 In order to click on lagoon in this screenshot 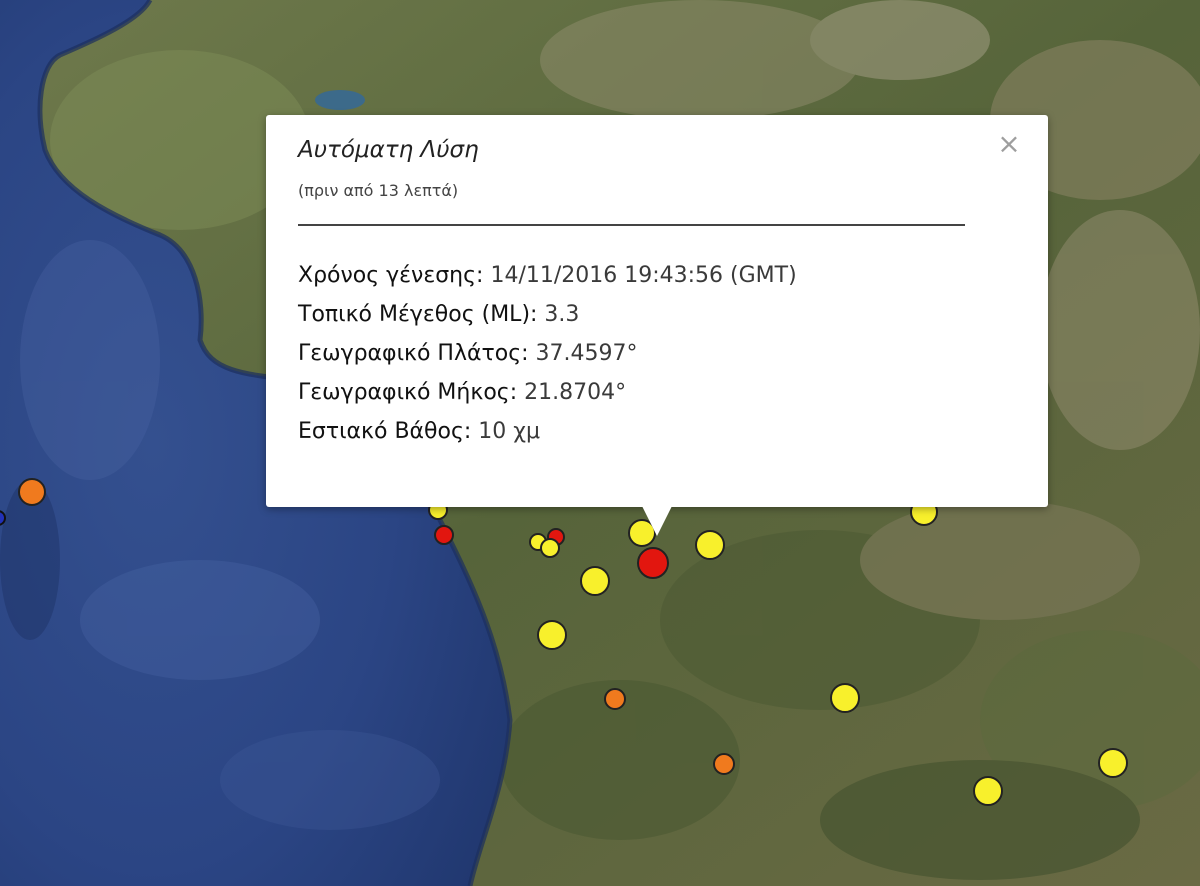, I will do `click(340, 100)`.